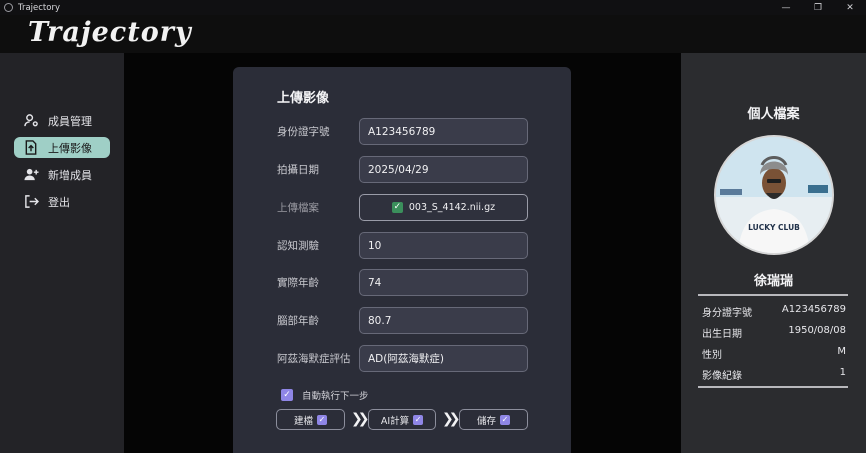  Describe the element at coordinates (433, 34) in the screenshot. I see `app-header: Trajectory` at that location.